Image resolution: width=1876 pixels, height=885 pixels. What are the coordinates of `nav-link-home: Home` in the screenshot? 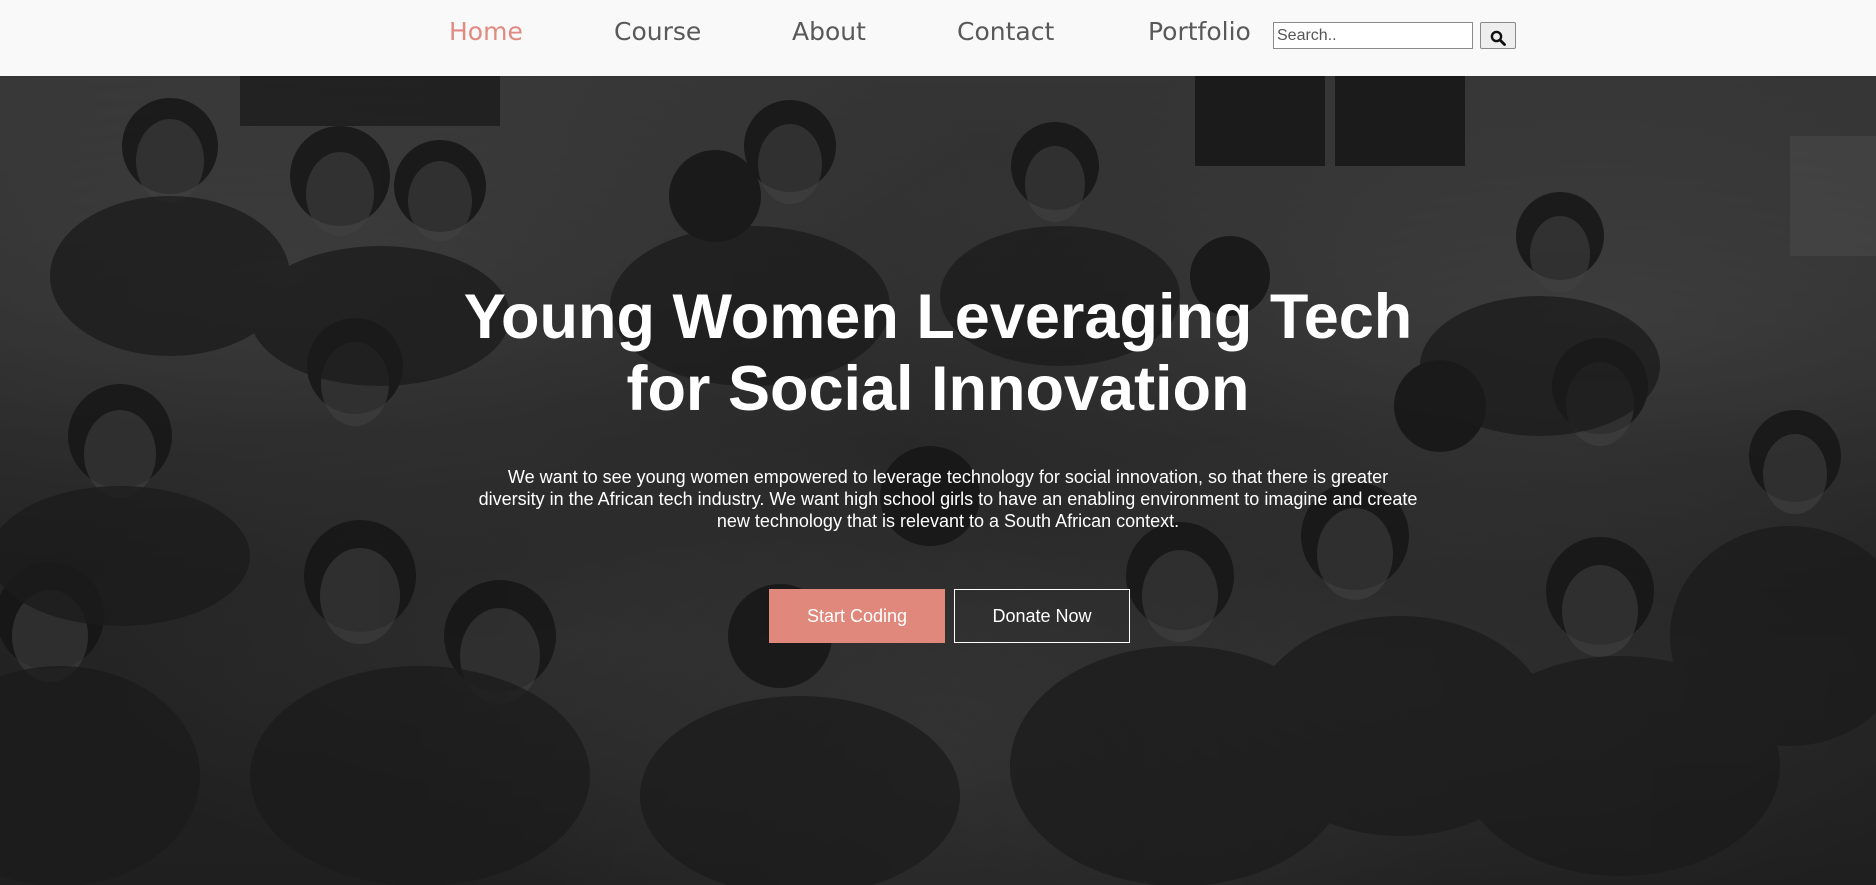 It's located at (486, 32).